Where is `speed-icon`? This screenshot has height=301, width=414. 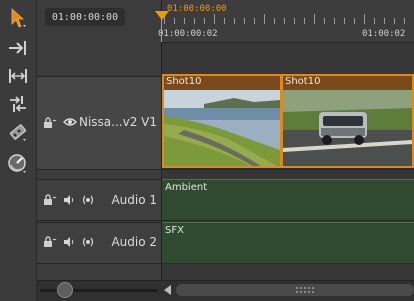
speed-icon is located at coordinates (18, 164).